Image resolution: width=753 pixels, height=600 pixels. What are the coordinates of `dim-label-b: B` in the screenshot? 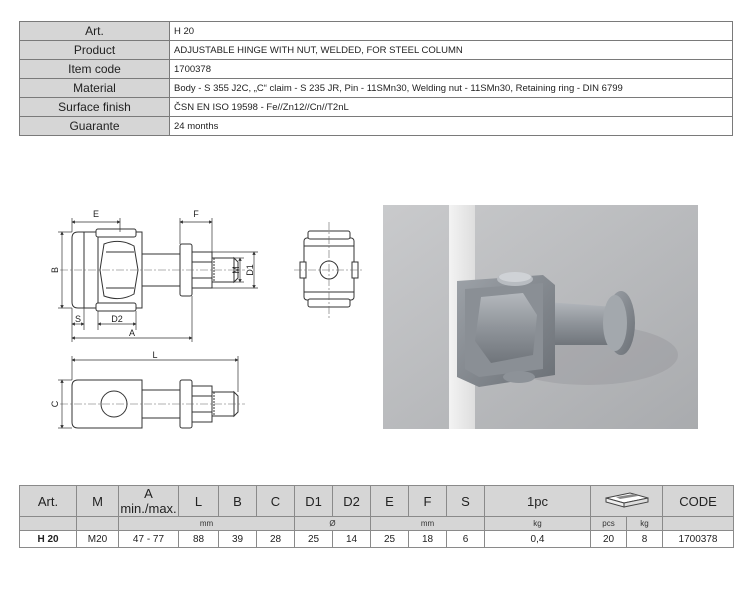 It's located at (55, 270).